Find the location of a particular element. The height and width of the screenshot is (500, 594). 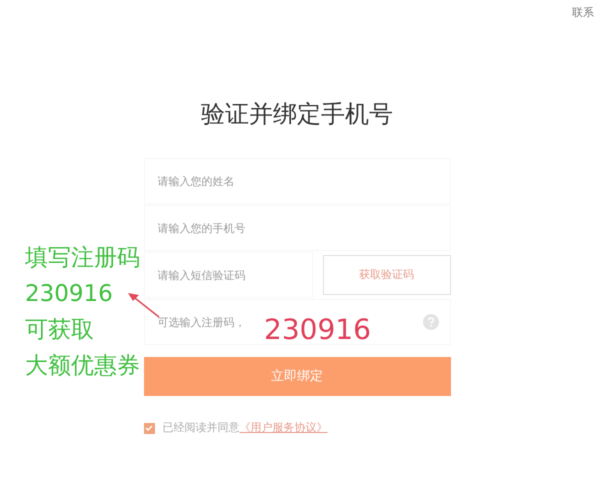

arrow-icon is located at coordinates (143, 304).